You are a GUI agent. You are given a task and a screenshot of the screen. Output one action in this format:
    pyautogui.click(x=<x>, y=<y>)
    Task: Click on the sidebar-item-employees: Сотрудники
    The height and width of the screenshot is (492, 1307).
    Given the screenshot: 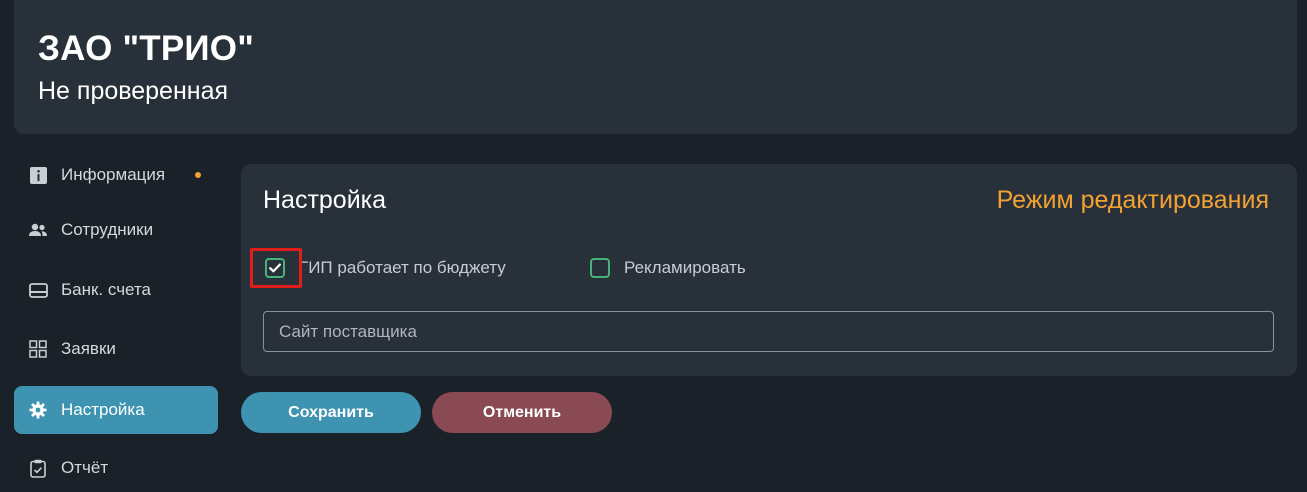 What is the action you would take?
    pyautogui.click(x=116, y=230)
    